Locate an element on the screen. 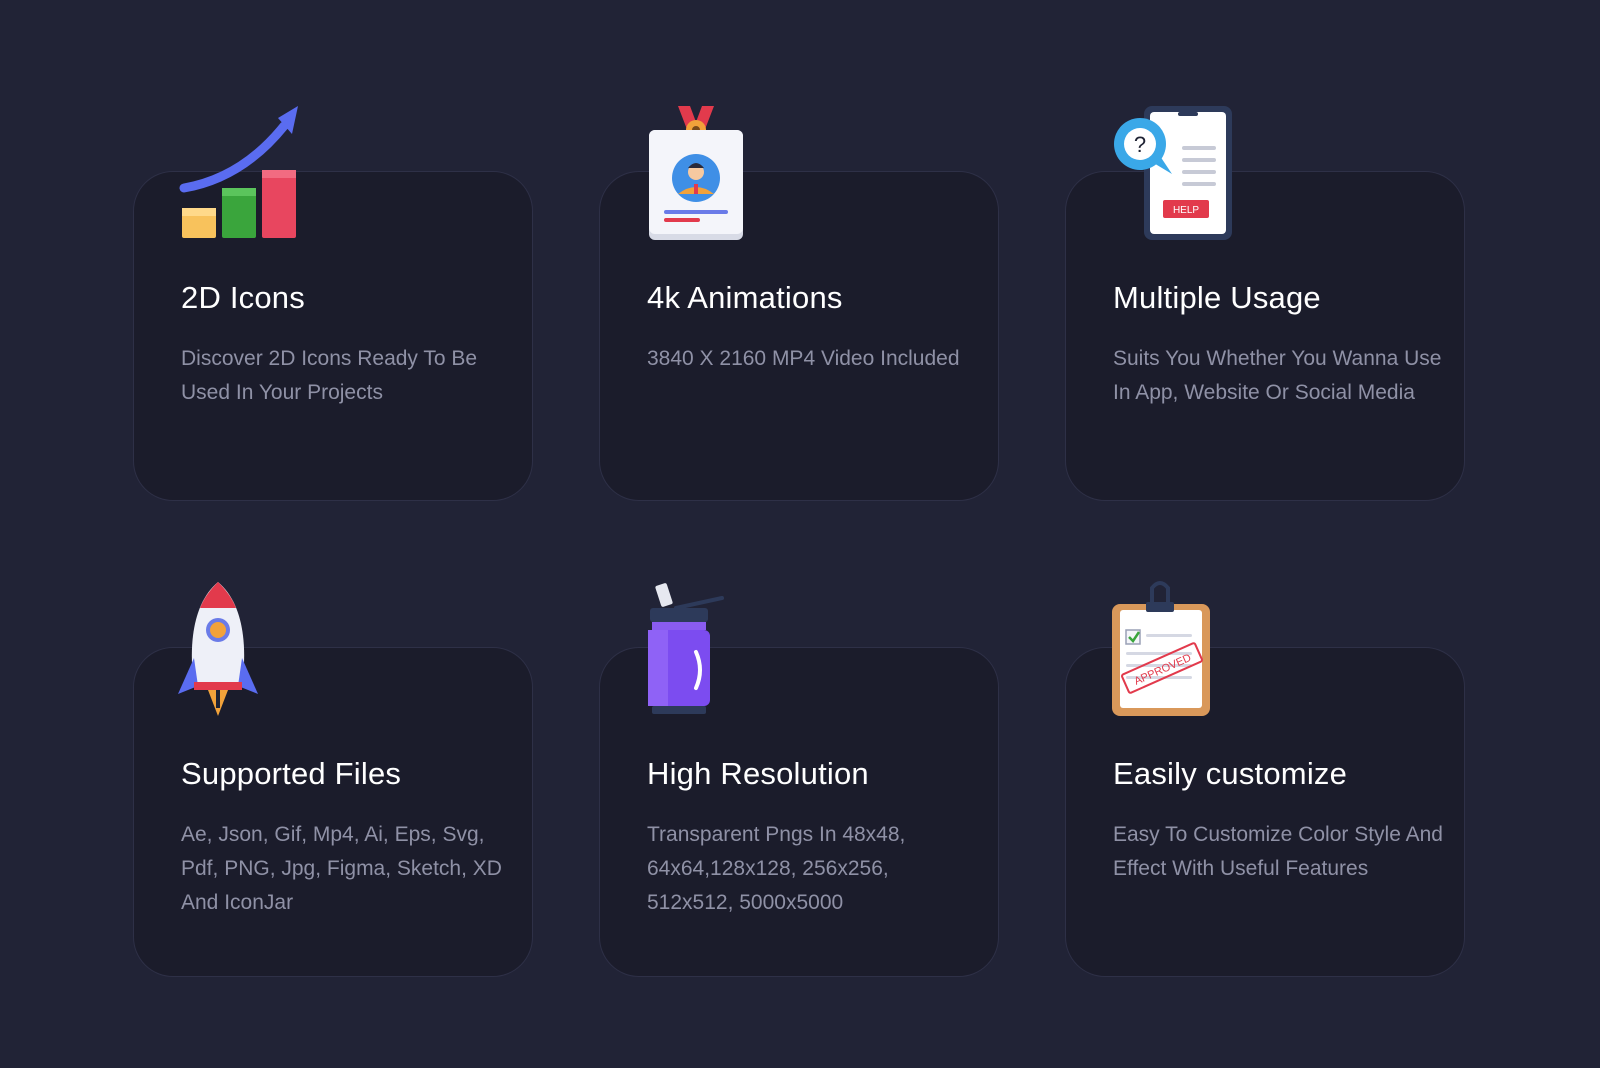 The height and width of the screenshot is (1068, 1600). rocket-icon is located at coordinates (244, 652).